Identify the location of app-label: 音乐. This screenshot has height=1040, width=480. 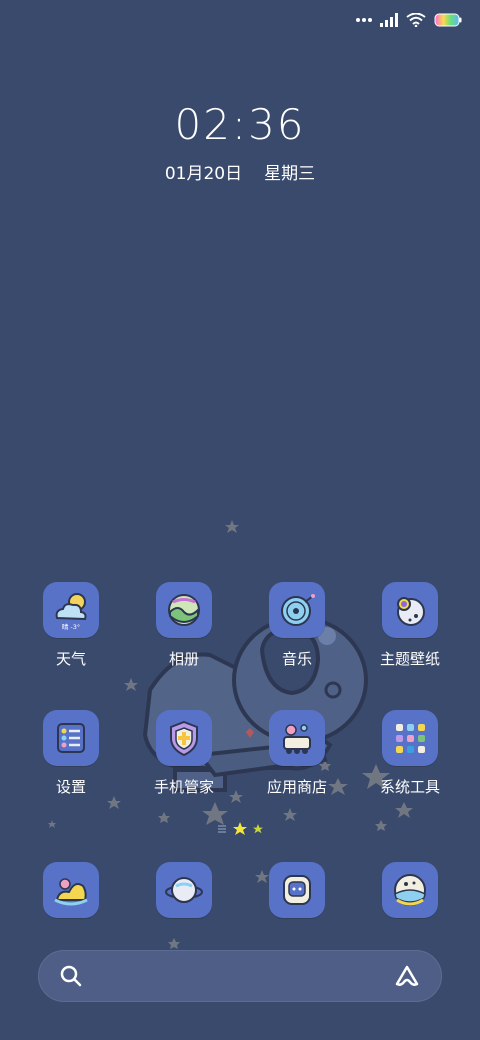
(296, 659).